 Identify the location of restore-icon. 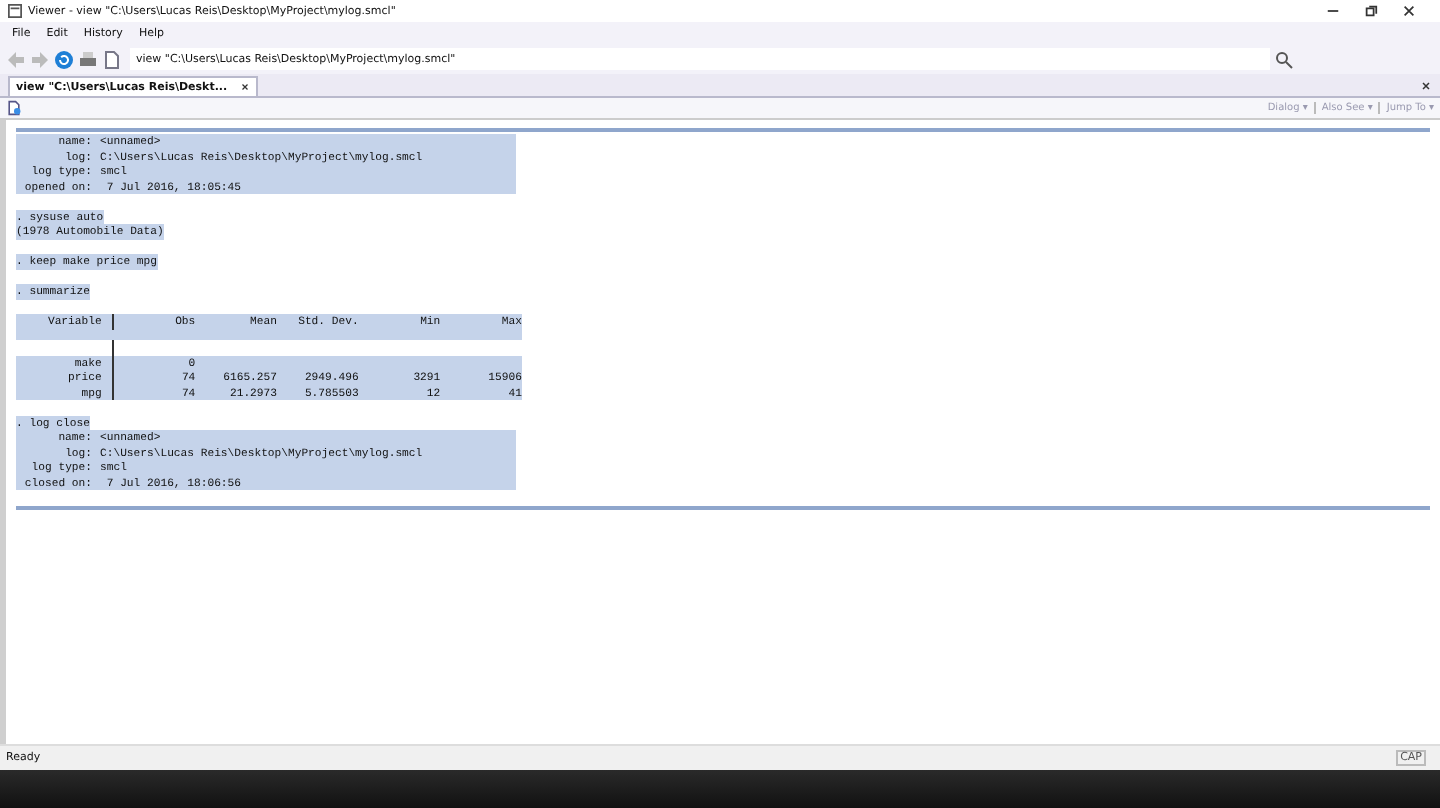
(1371, 11).